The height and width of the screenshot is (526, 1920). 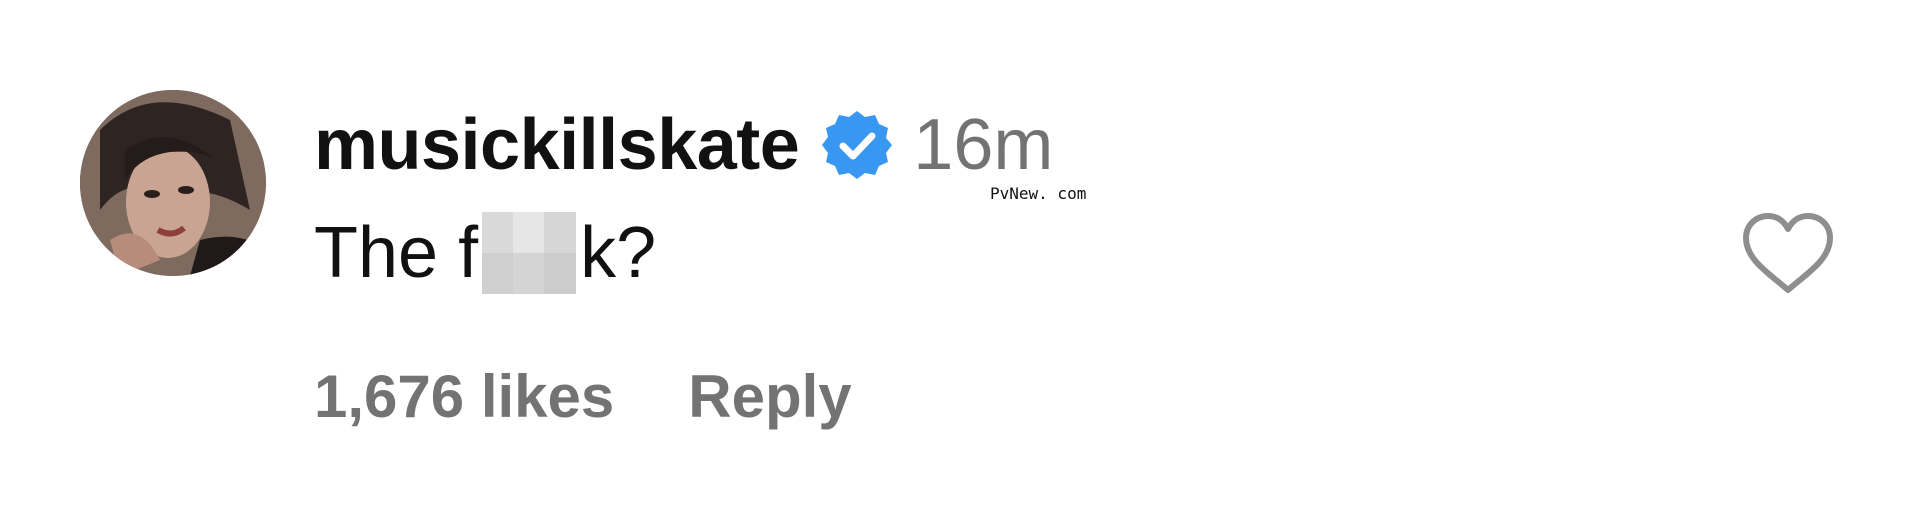 What do you see at coordinates (529, 253) in the screenshot?
I see `censor-block` at bounding box center [529, 253].